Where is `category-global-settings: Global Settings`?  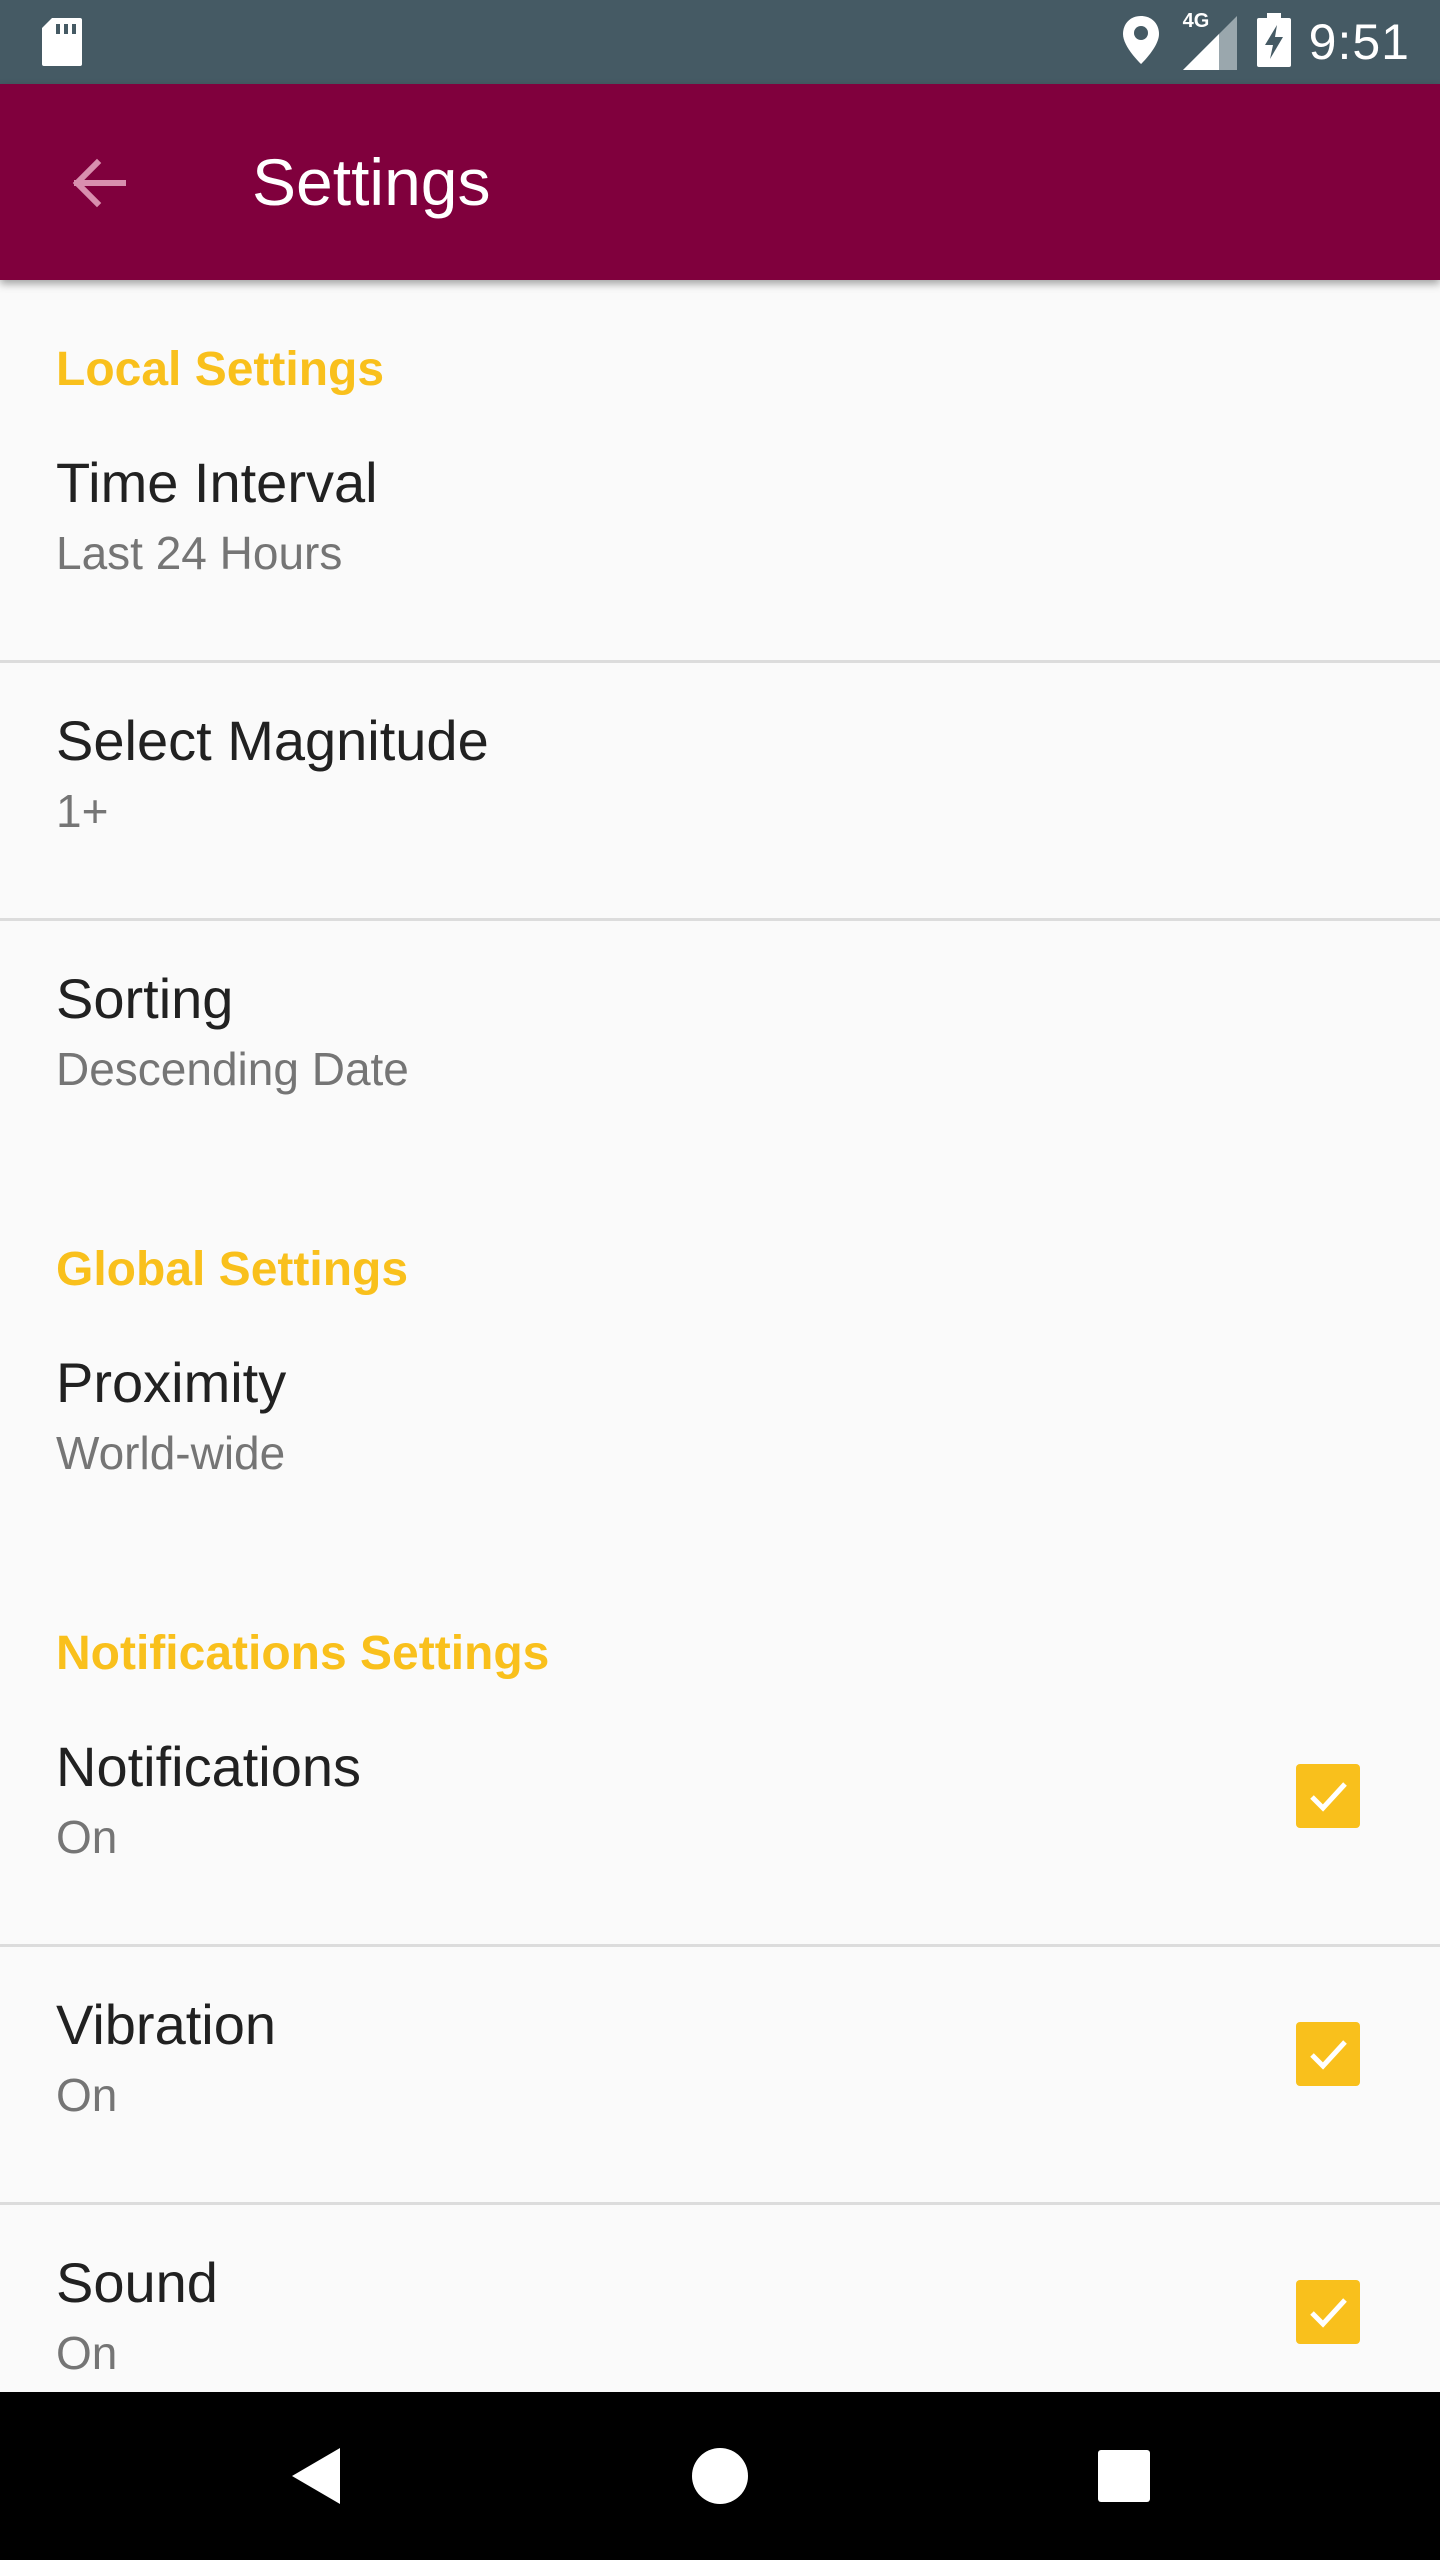 category-global-settings: Global Settings is located at coordinates (232, 1269).